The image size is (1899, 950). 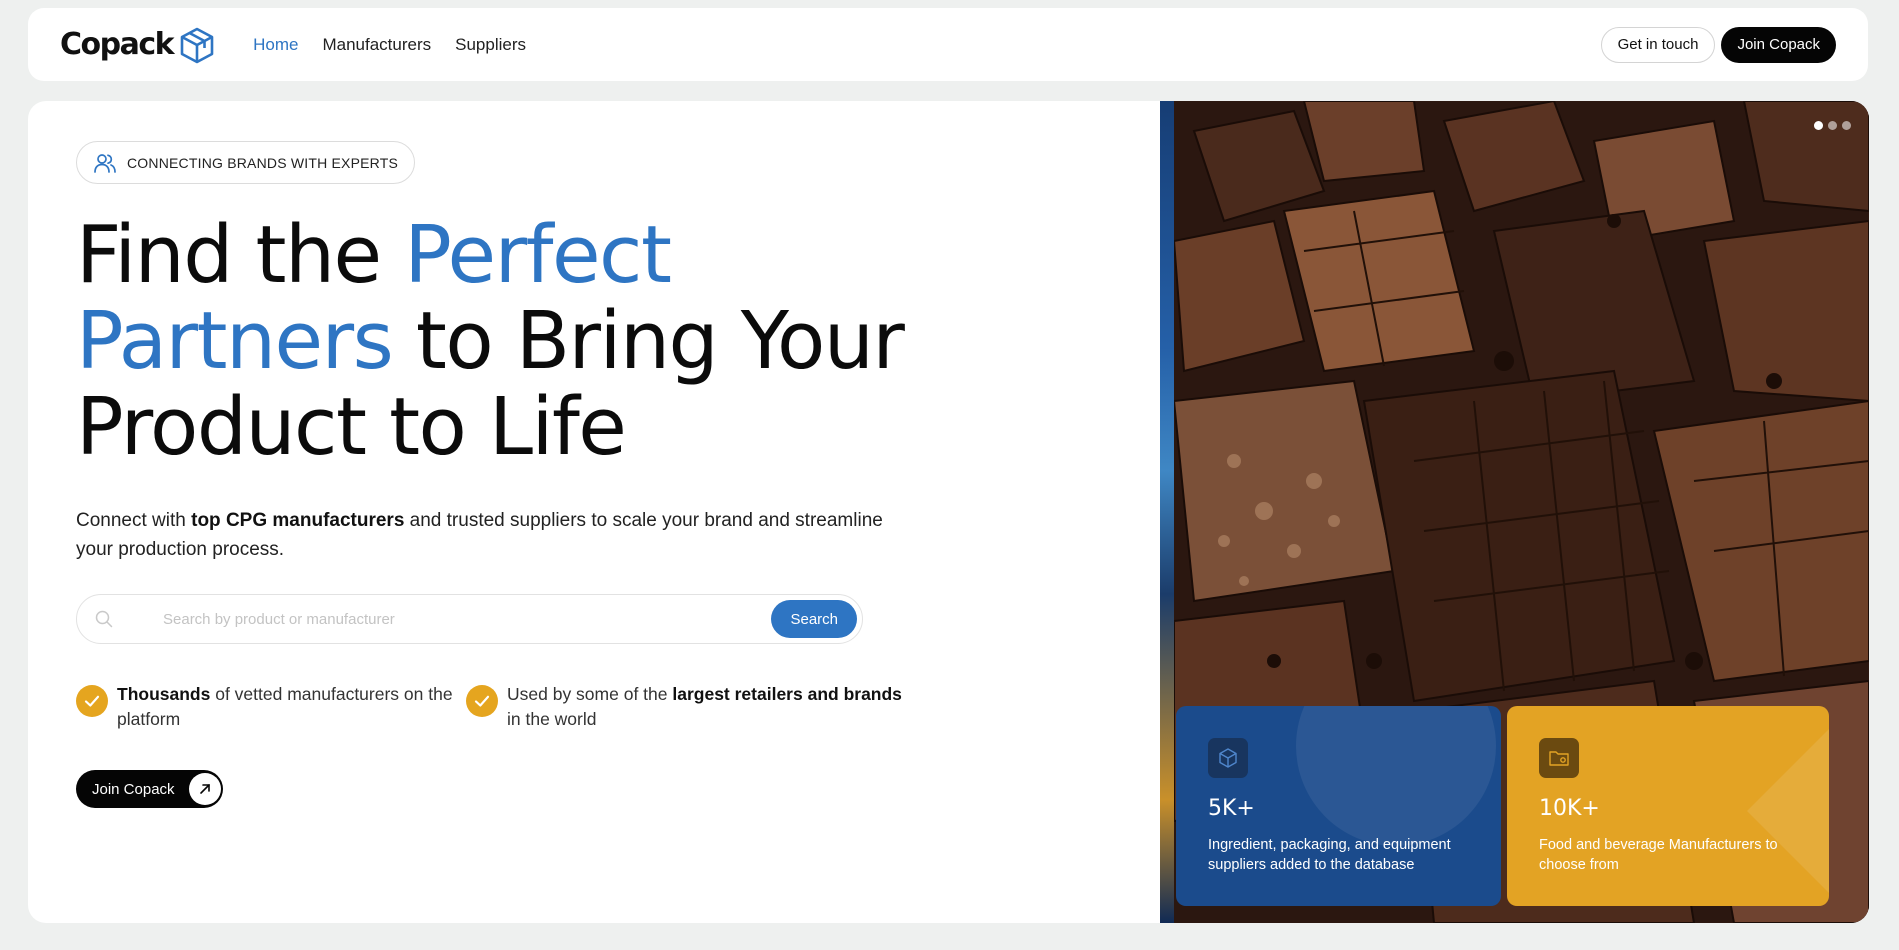 What do you see at coordinates (105, 163) in the screenshot?
I see `users-icon` at bounding box center [105, 163].